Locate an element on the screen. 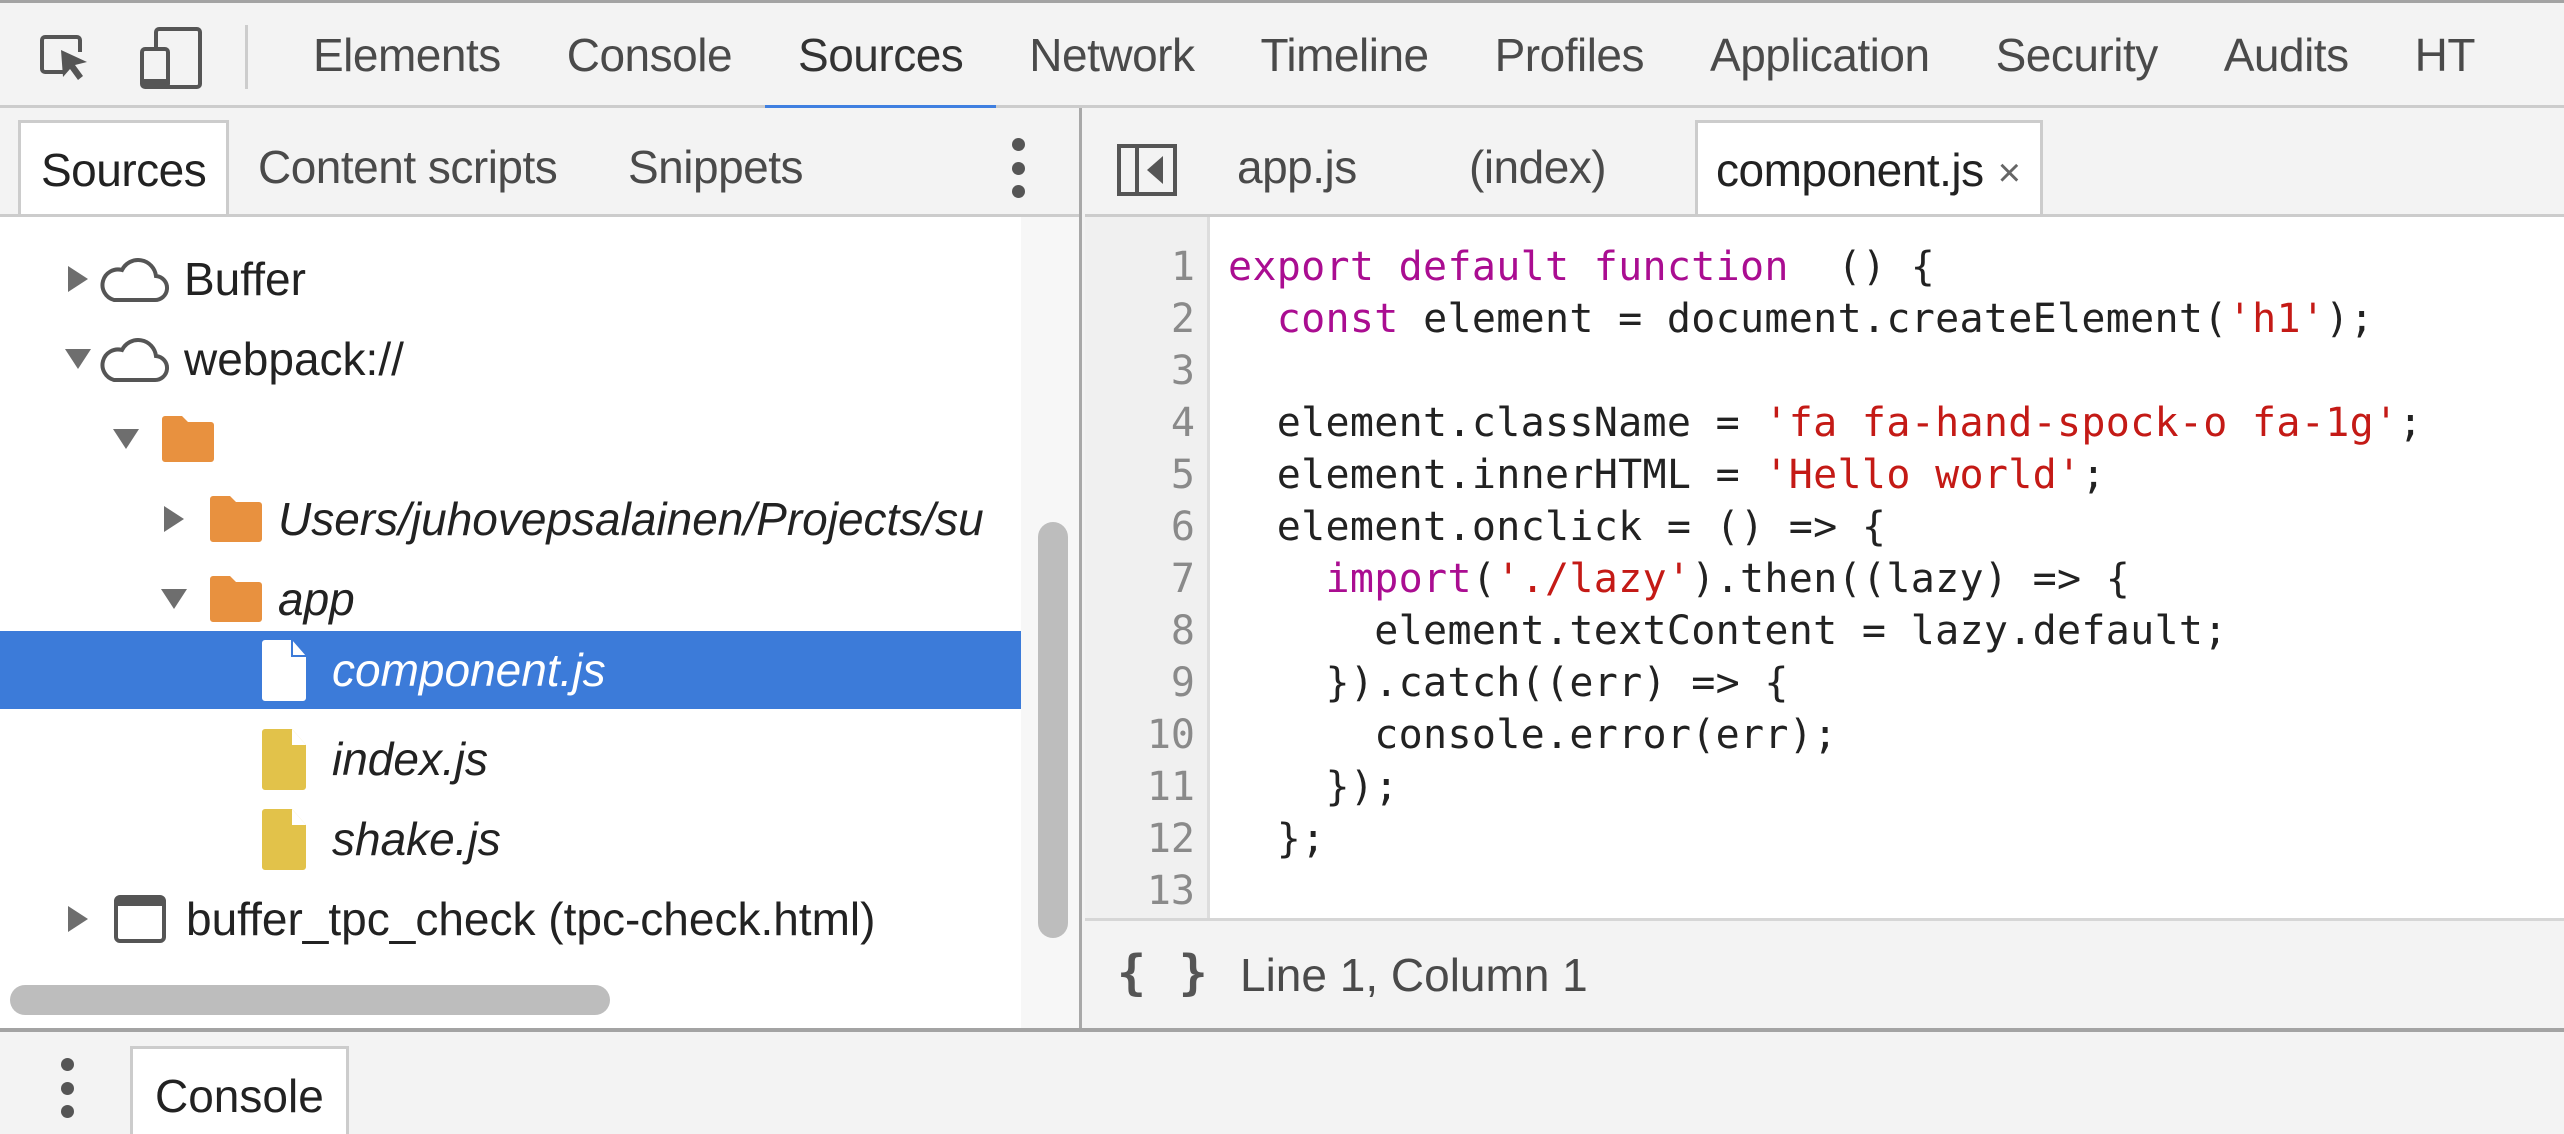 This screenshot has width=2564, height=1134. tab-security: Security is located at coordinates (2077, 55).